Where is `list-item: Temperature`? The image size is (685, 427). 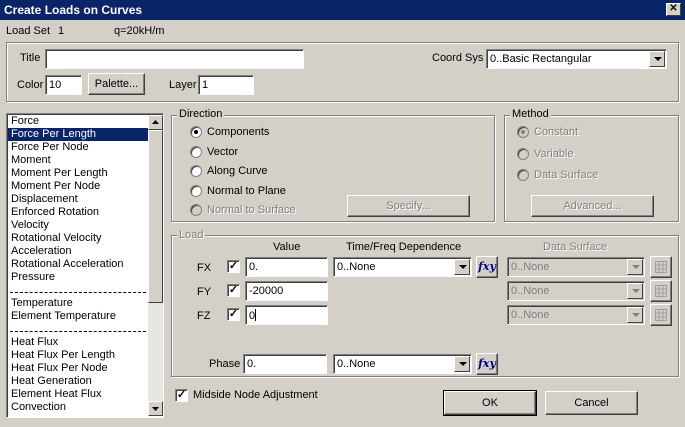
list-item: Temperature is located at coordinates (78, 303).